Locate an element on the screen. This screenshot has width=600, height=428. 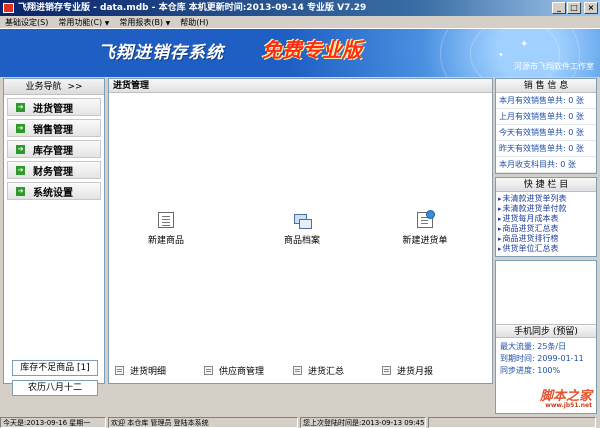
main-panel-title: 进货管理 is located at coordinates (300, 86).